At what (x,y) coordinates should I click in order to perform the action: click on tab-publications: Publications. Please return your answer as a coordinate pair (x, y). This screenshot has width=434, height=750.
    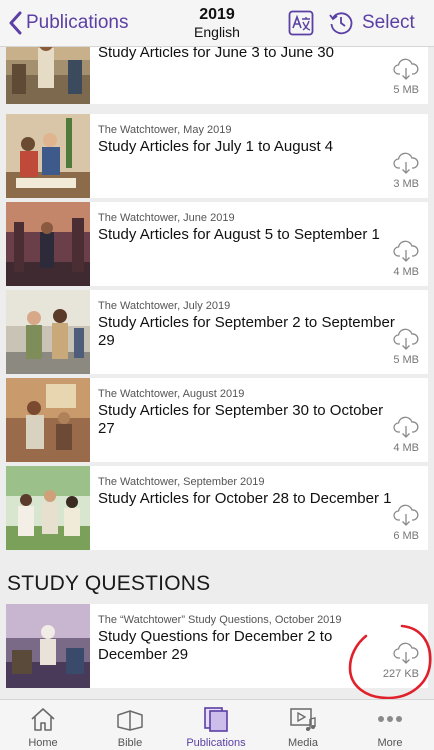
    Looking at the image, I should click on (216, 725).